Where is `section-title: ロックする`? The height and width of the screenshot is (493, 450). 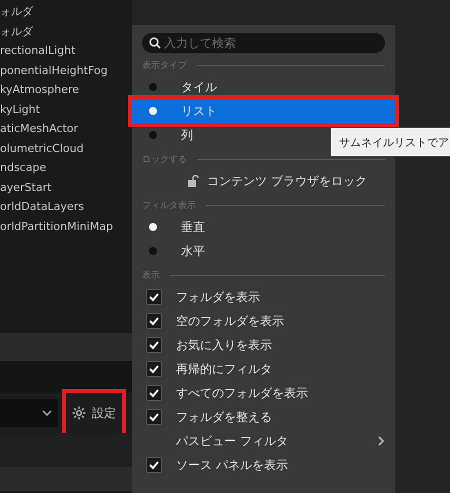
section-title: ロックする is located at coordinates (164, 160).